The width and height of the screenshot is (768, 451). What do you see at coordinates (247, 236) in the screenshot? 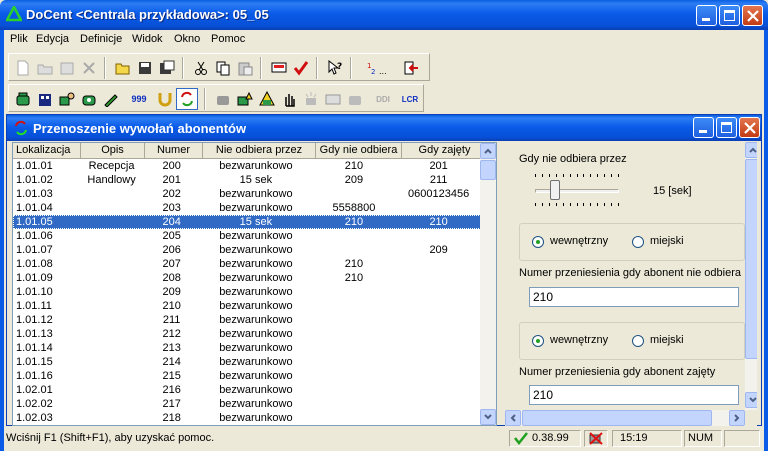
I see `table-row: 1.01.06 205 bezwarunkowo` at bounding box center [247, 236].